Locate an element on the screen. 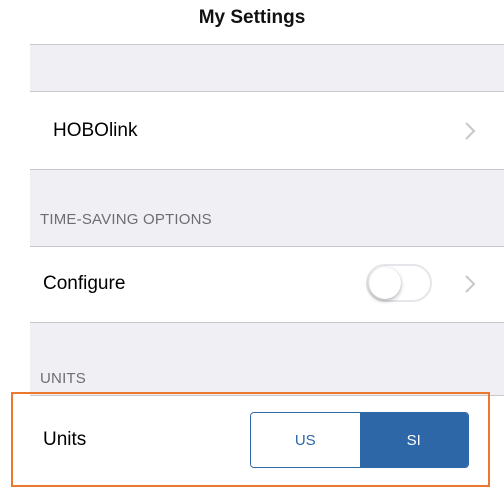  hobolink-label: HOBOlink is located at coordinates (95, 130).